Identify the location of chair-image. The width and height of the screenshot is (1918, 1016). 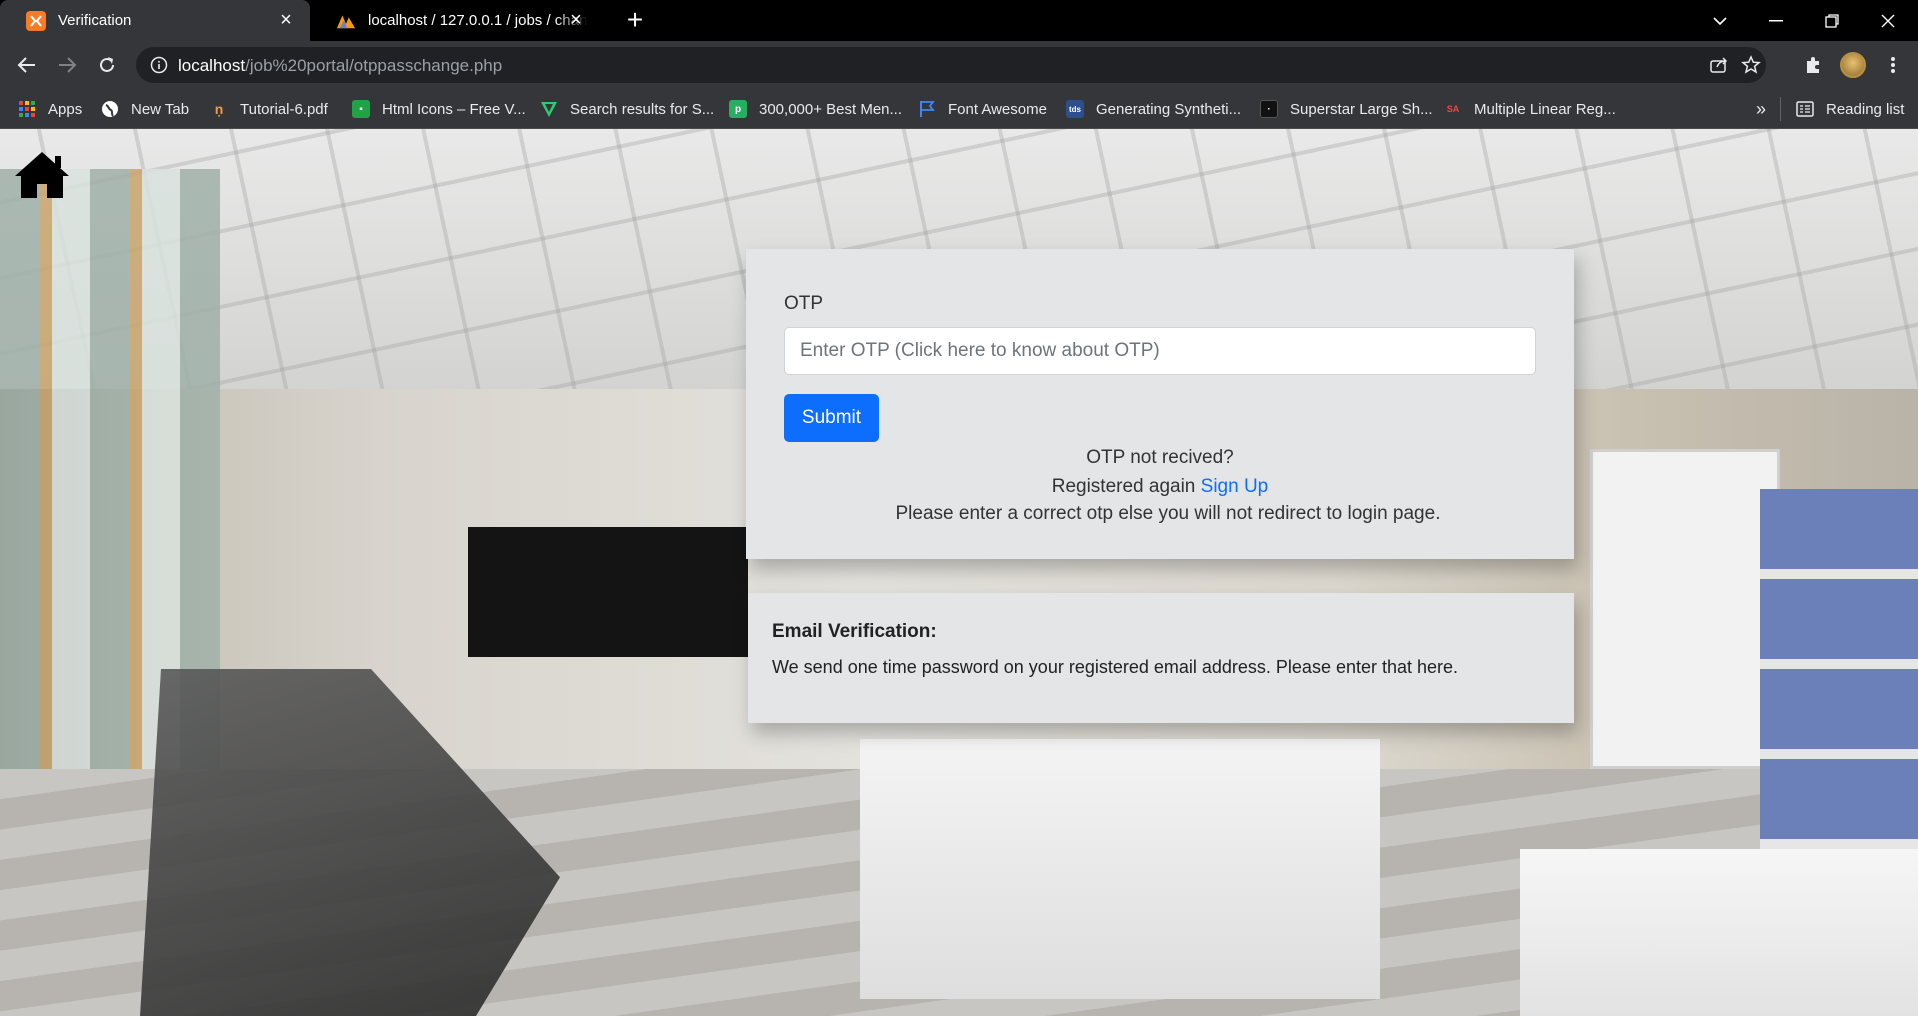
(350, 842).